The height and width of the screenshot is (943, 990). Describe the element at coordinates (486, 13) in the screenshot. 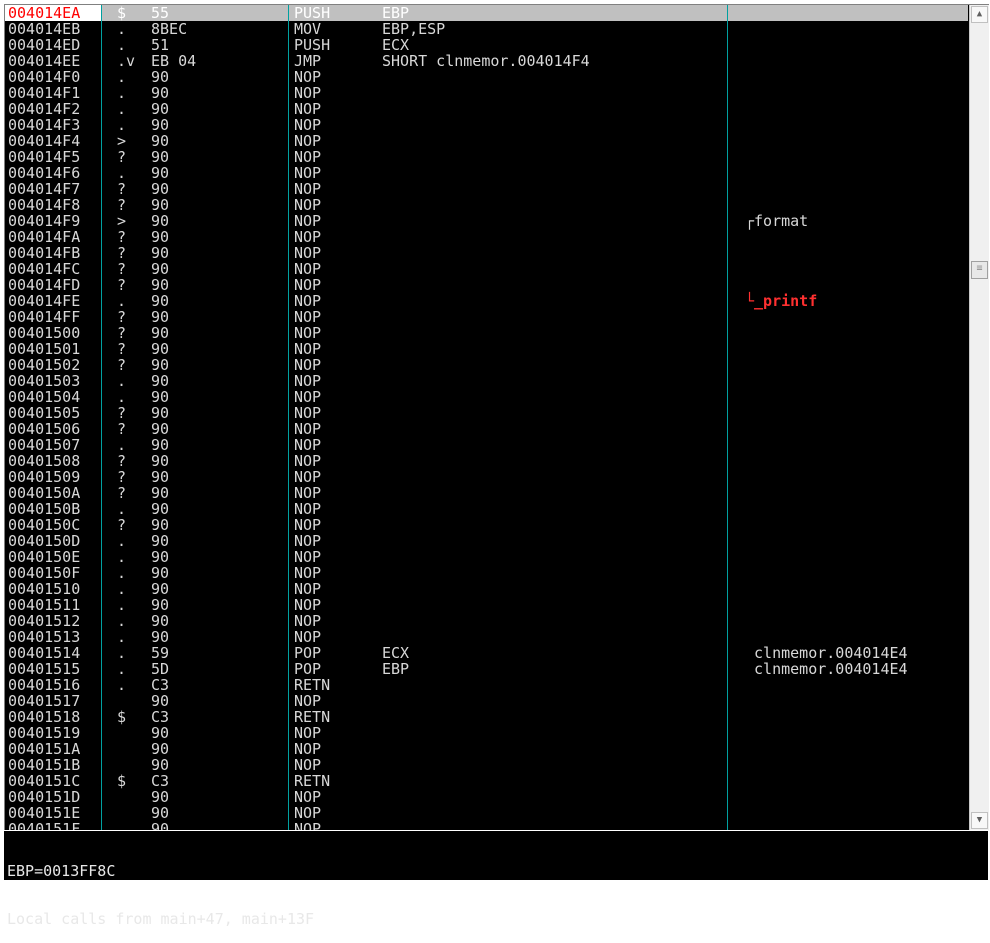

I see `disasm-row-selected: 004014EA $55 PUSH EBP` at that location.